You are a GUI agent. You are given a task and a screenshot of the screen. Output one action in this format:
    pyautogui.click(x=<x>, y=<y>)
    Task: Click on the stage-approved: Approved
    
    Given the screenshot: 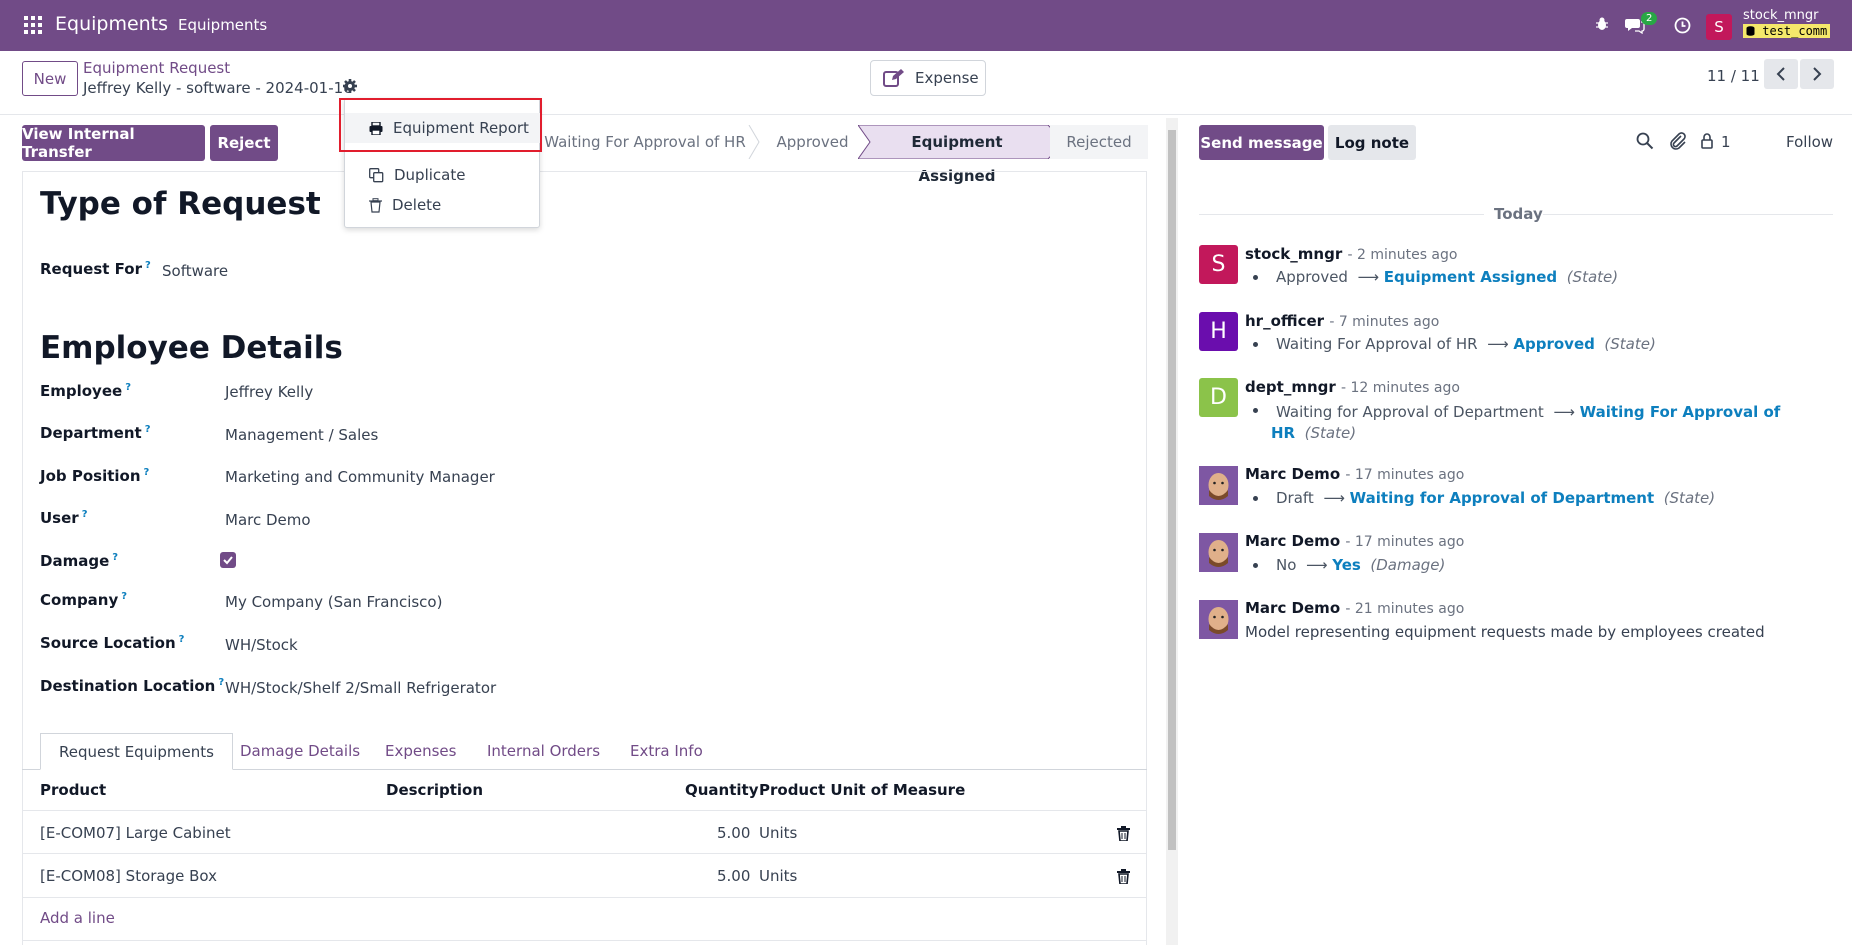 What is the action you would take?
    pyautogui.click(x=812, y=142)
    